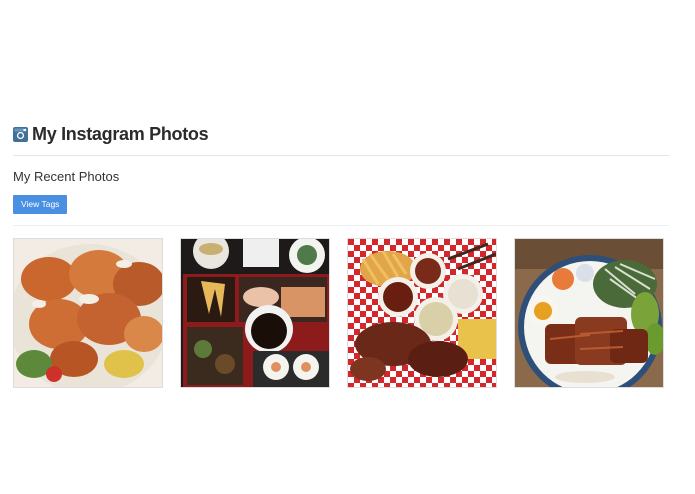  Describe the element at coordinates (88, 313) in the screenshot. I see `fried-seafood-salad-photo` at that location.